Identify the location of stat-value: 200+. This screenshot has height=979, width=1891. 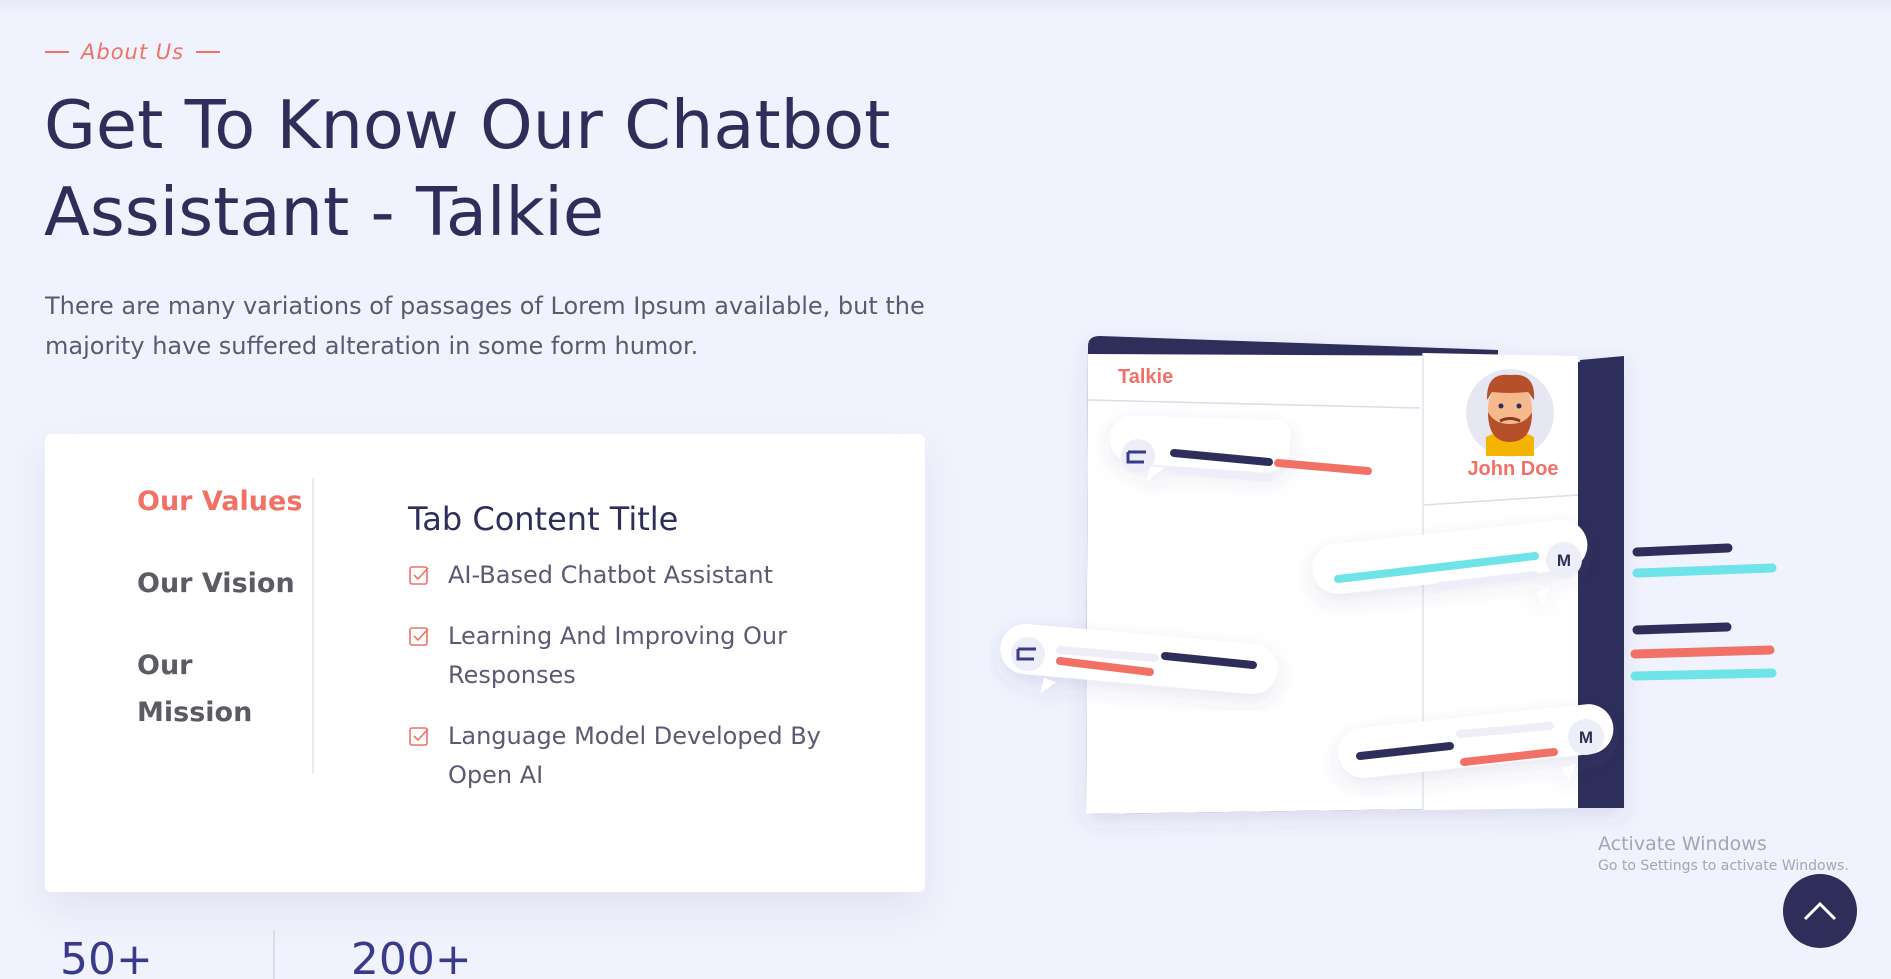
(411, 956).